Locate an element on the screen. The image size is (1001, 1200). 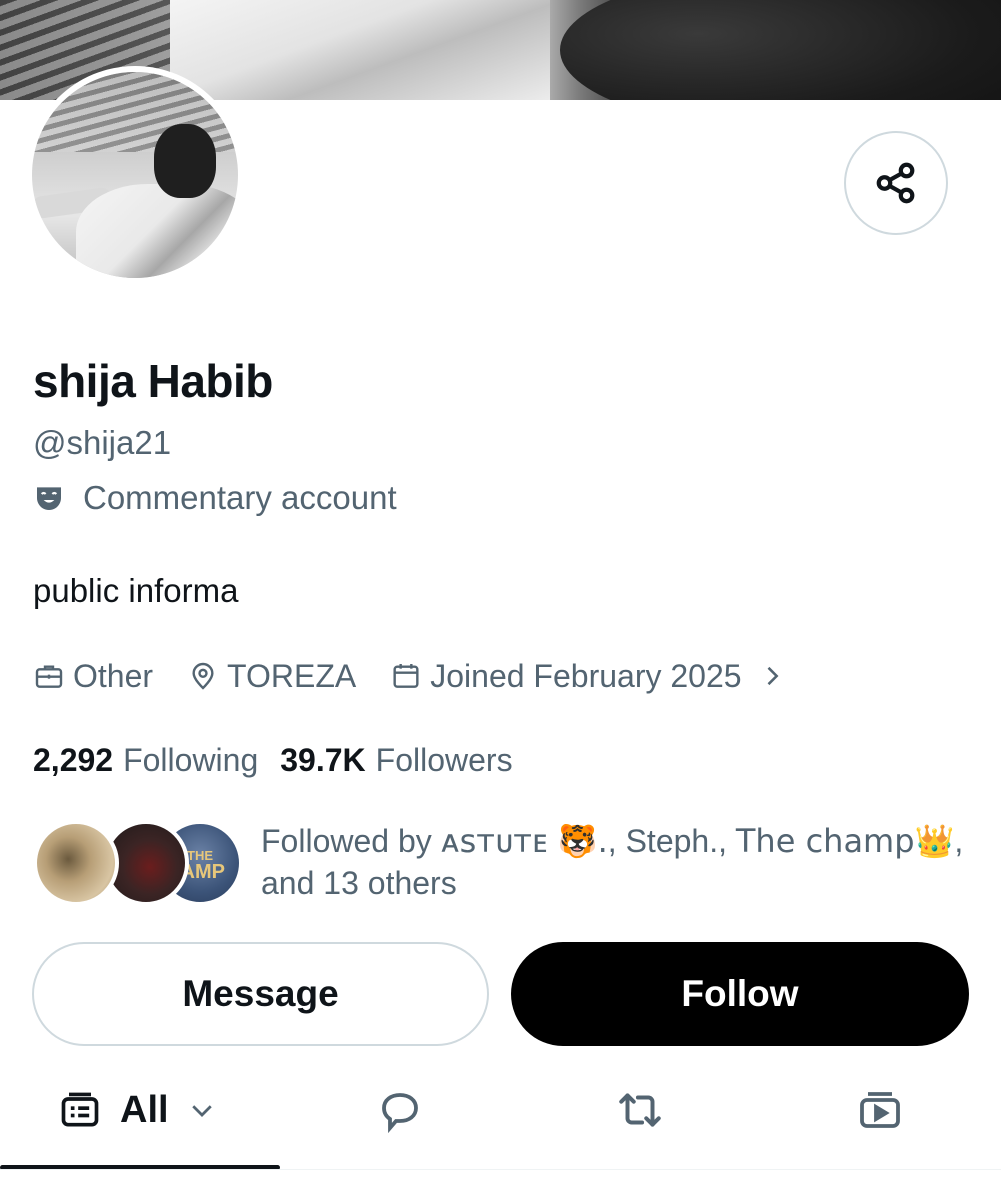
user-handle: @shija21 is located at coordinates (102, 442).